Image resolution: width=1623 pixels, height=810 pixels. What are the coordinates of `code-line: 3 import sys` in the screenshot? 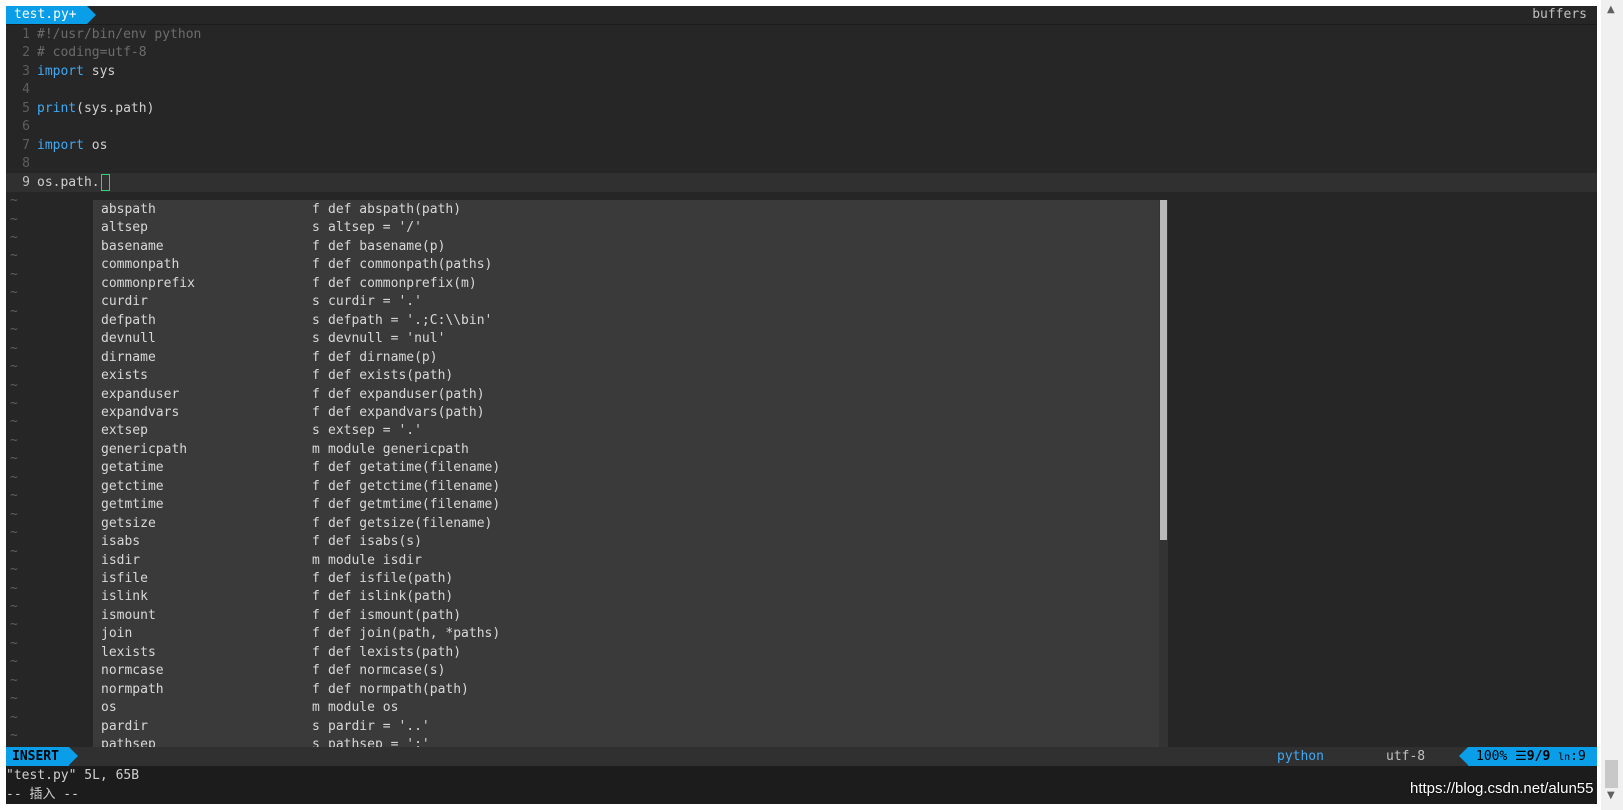 It's located at (801, 71).